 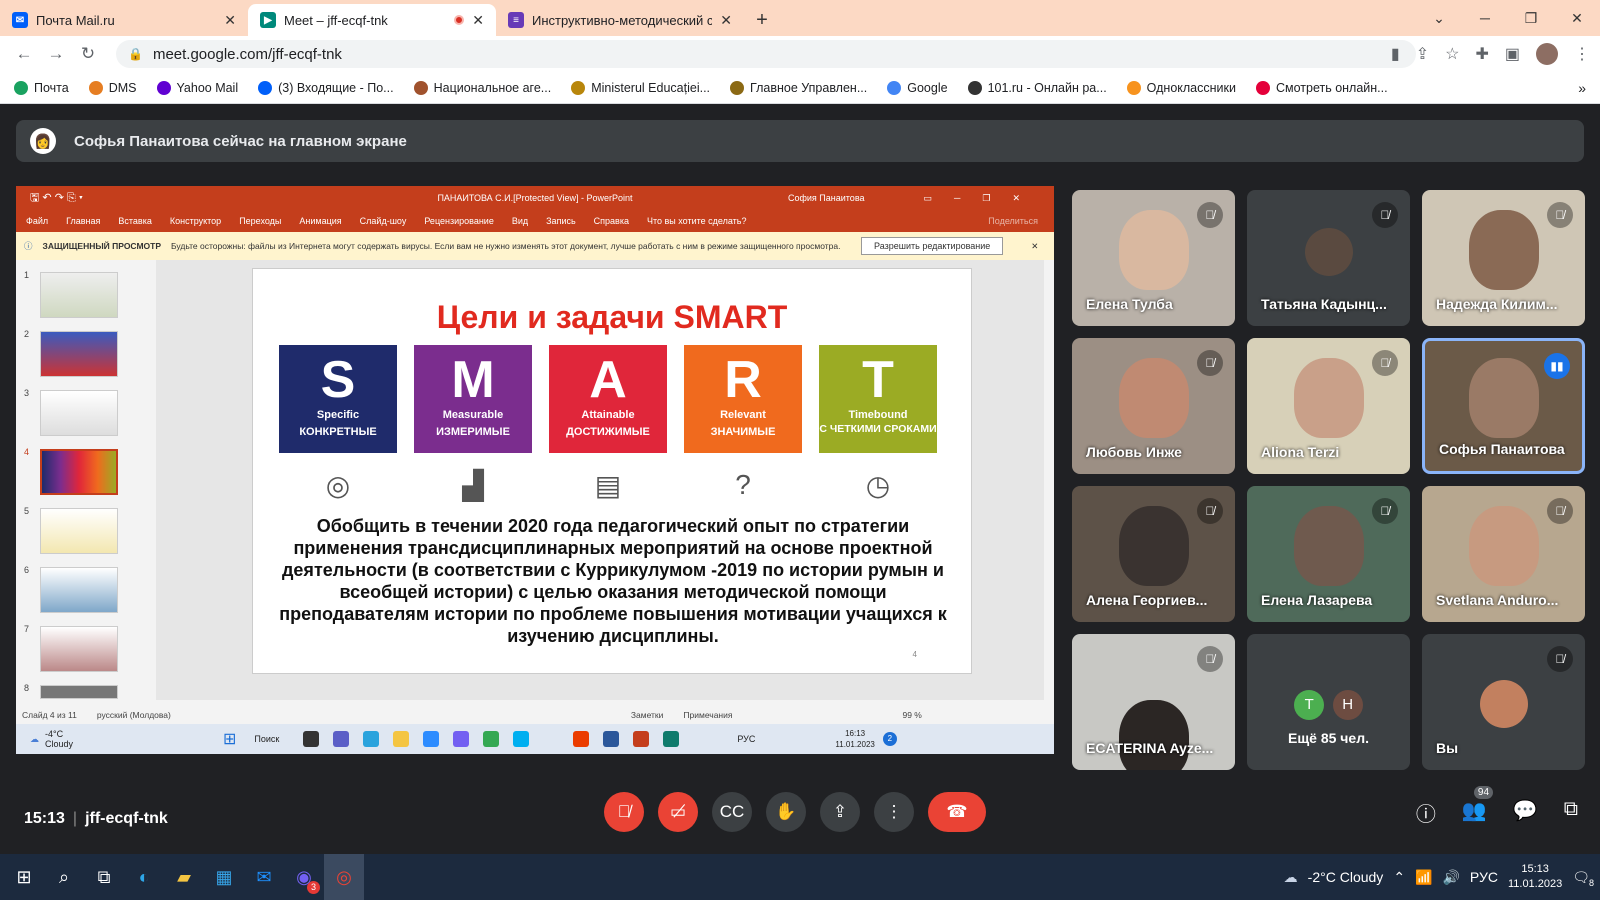 What do you see at coordinates (786, 812) in the screenshot?
I see `raise-hand-button: ✋` at bounding box center [786, 812].